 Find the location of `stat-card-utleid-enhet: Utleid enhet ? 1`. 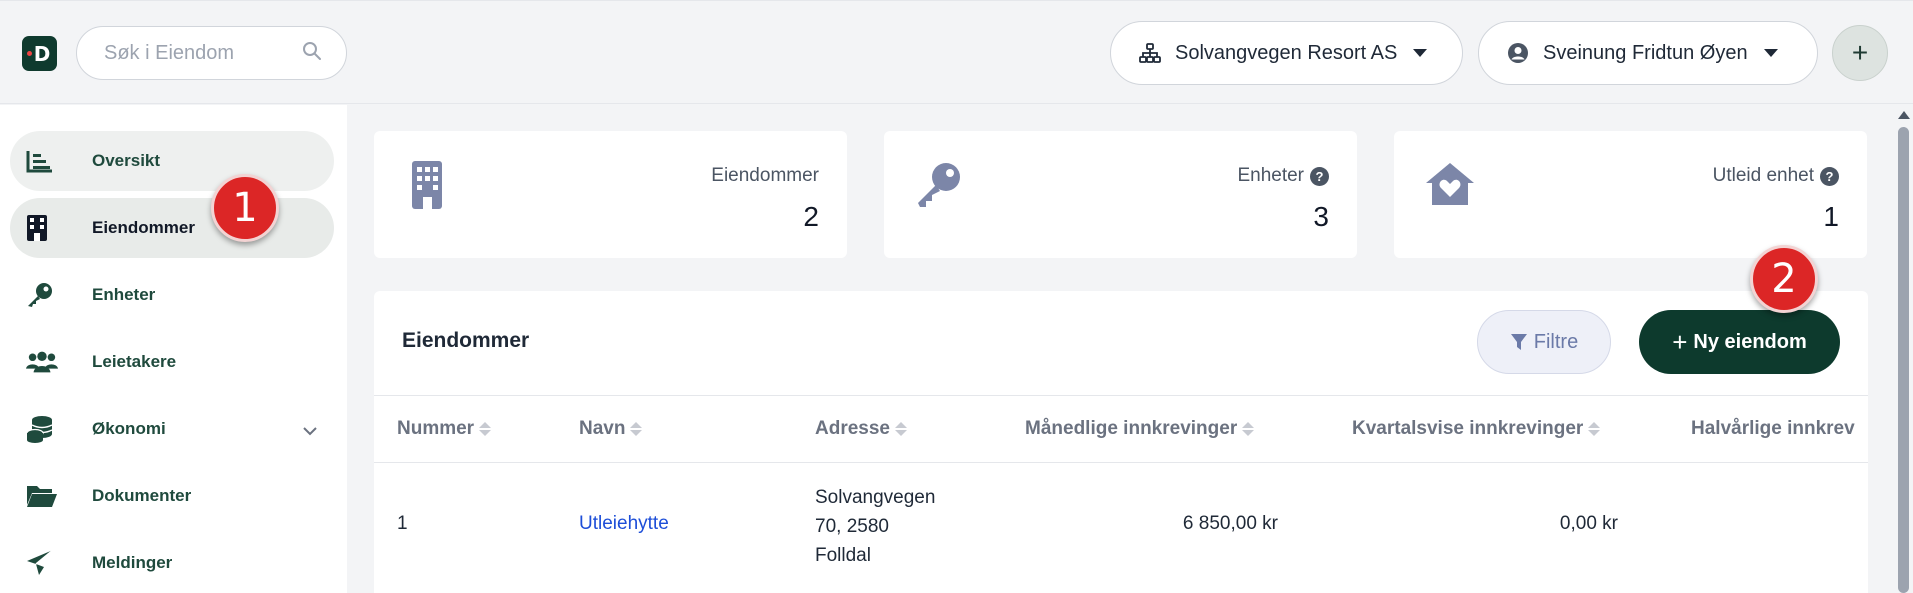

stat-card-utleid-enhet: Utleid enhet ? 1 is located at coordinates (1630, 194).